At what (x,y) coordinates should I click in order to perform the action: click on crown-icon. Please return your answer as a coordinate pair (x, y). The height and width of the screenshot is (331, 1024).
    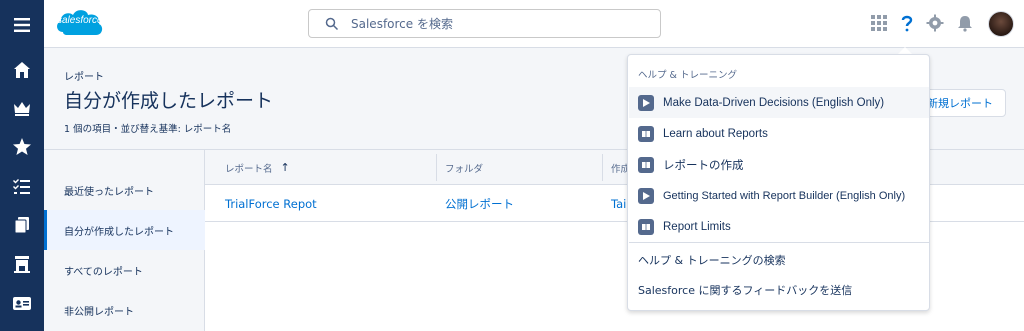
    Looking at the image, I should click on (22, 108).